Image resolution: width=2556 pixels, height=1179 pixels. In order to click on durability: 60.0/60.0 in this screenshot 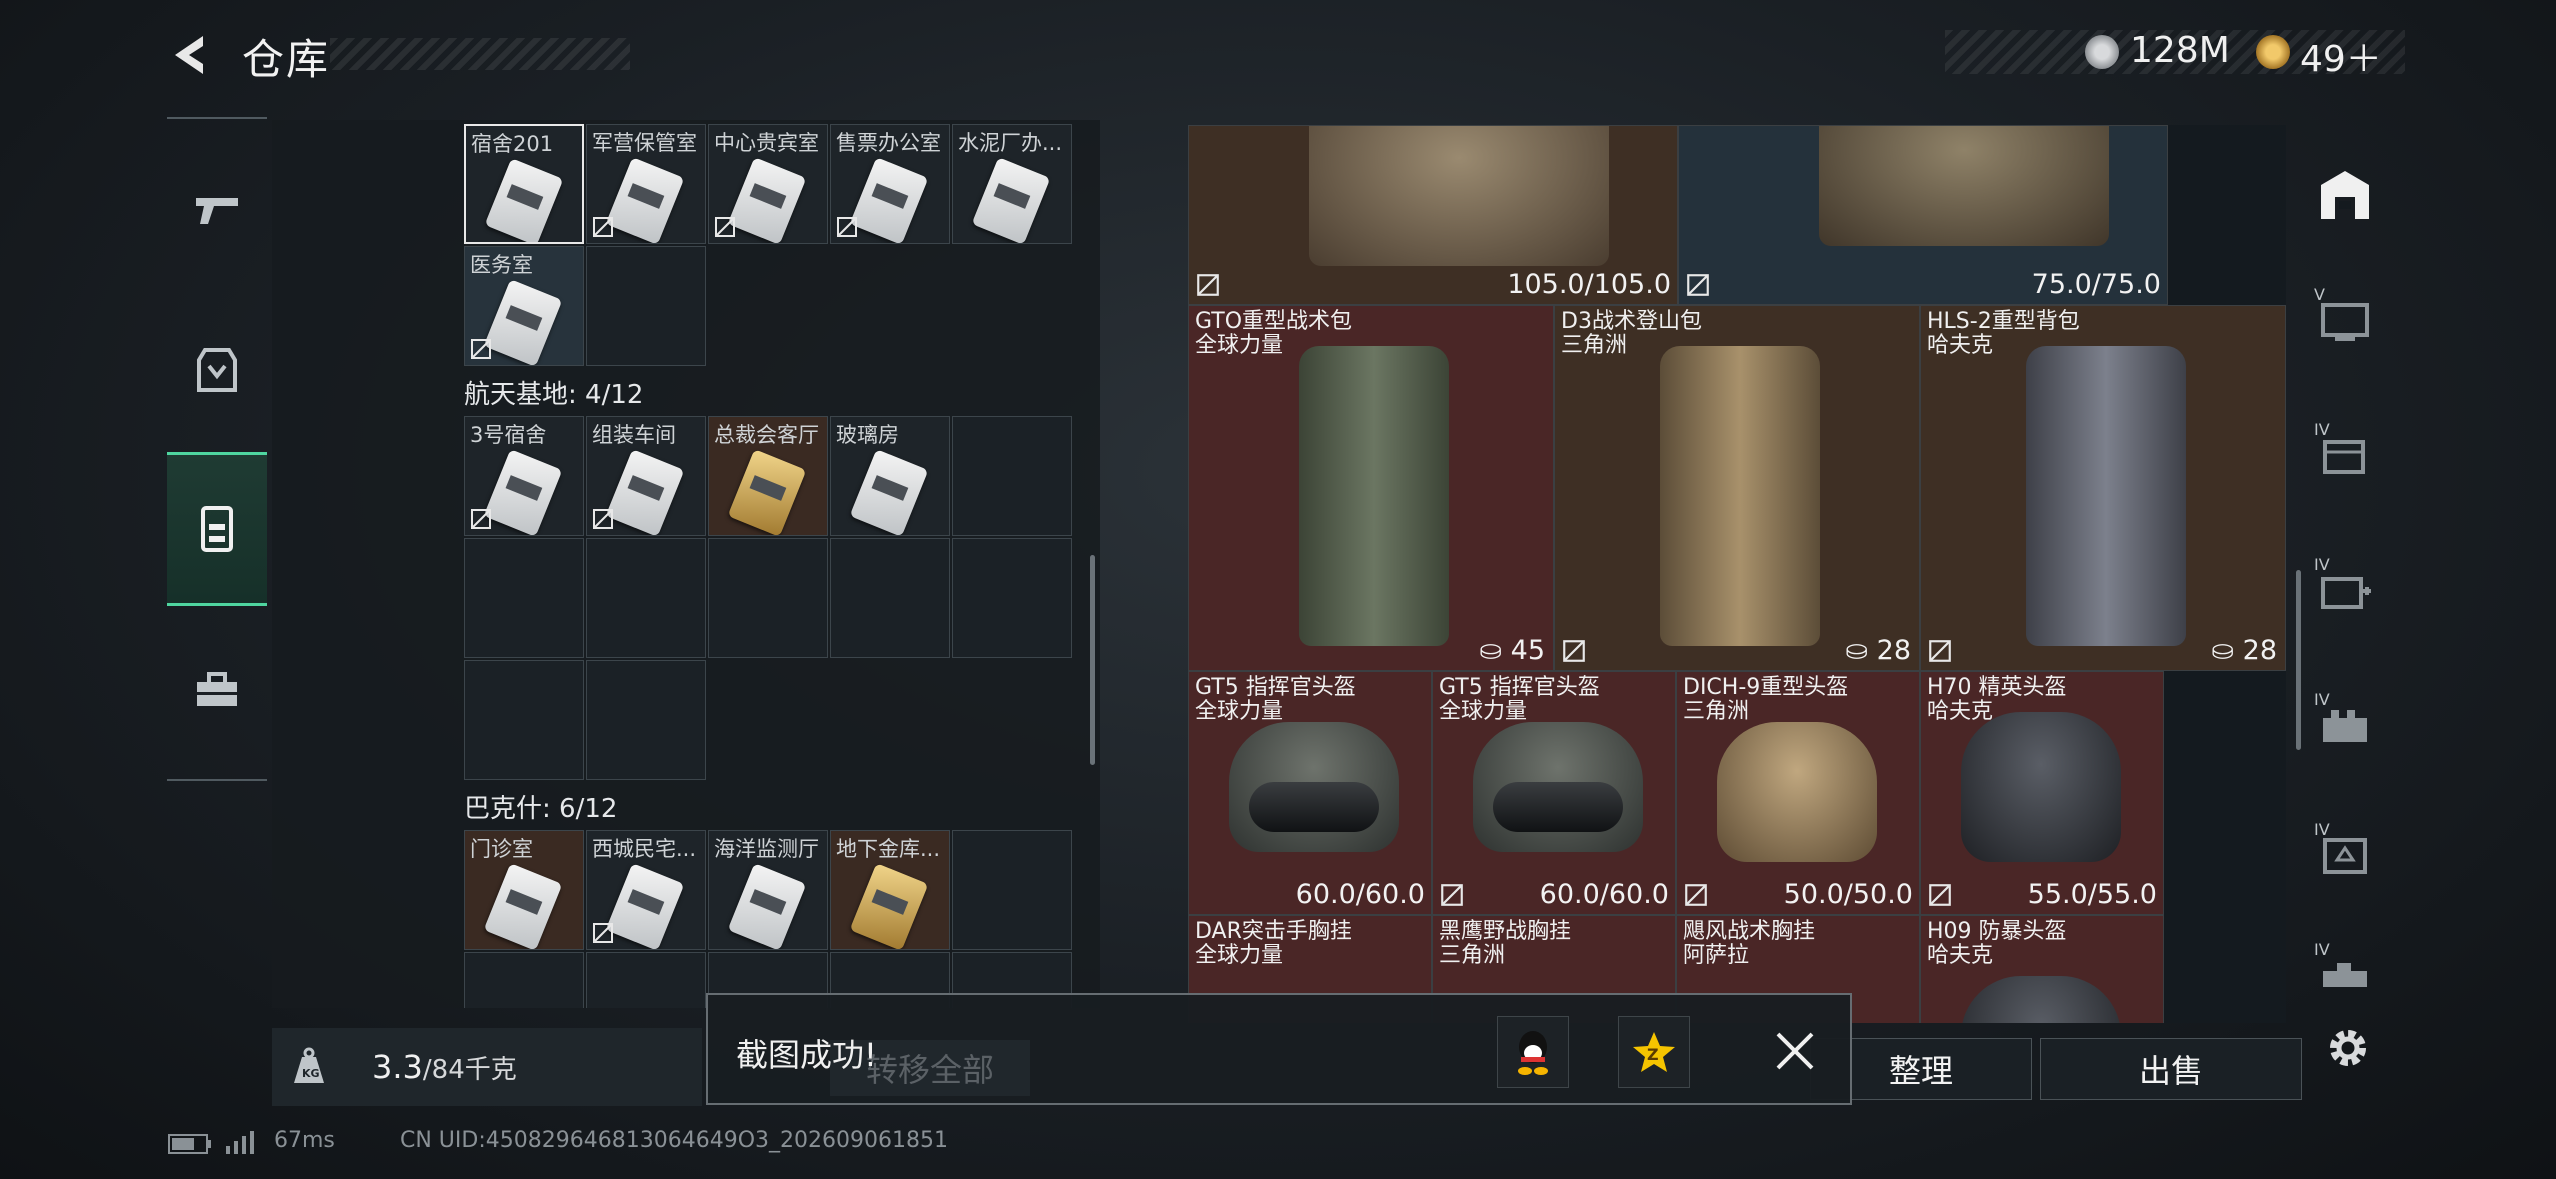, I will do `click(1360, 894)`.